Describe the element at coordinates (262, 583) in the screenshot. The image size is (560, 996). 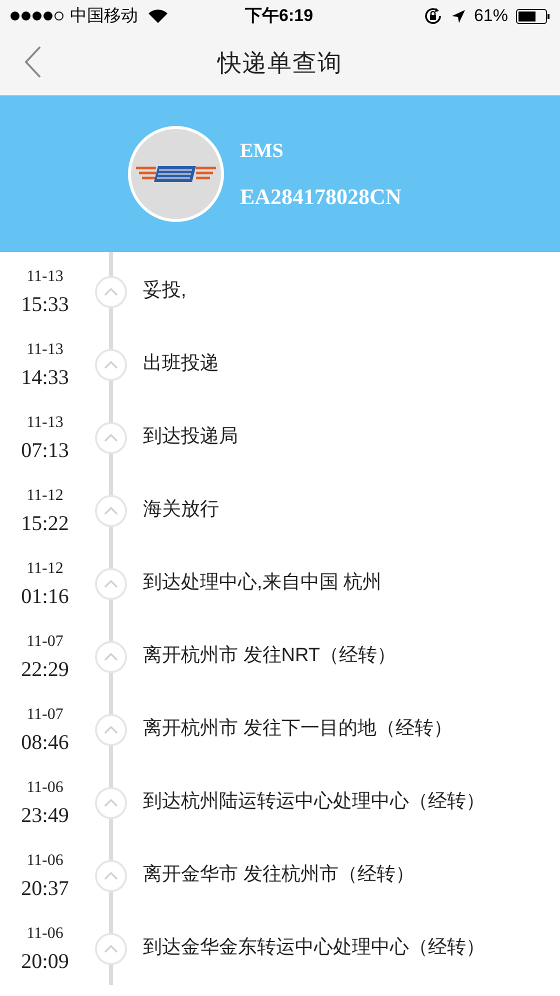
I see `event-description: 到达处理中心,来自中国 杭州` at that location.